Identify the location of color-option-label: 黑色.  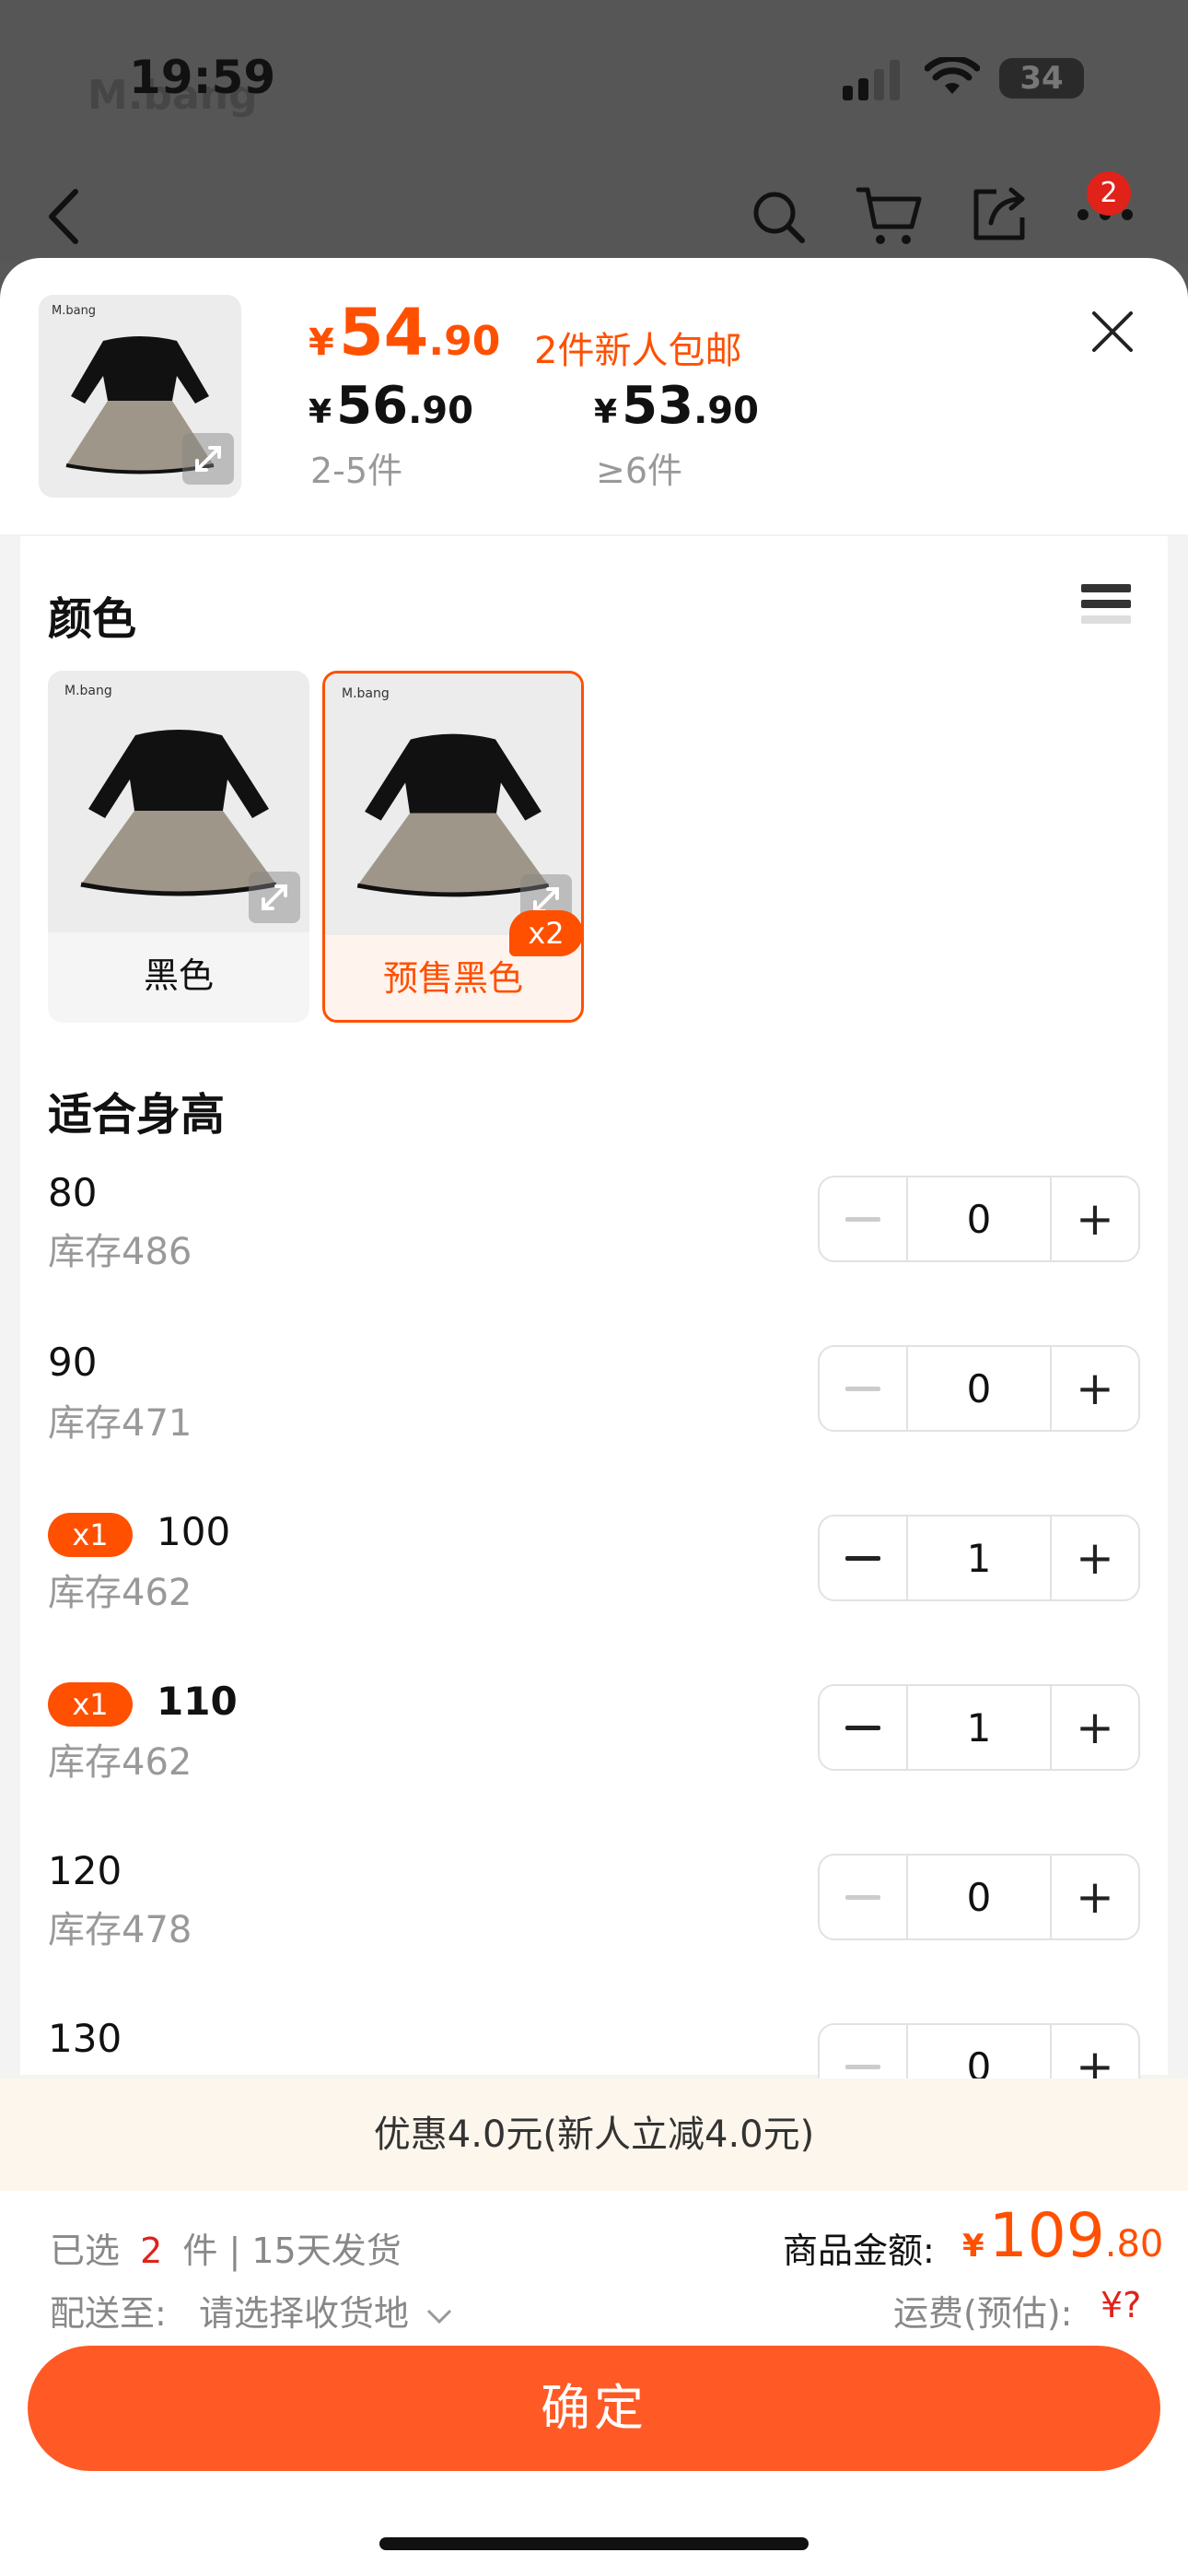
(178, 975).